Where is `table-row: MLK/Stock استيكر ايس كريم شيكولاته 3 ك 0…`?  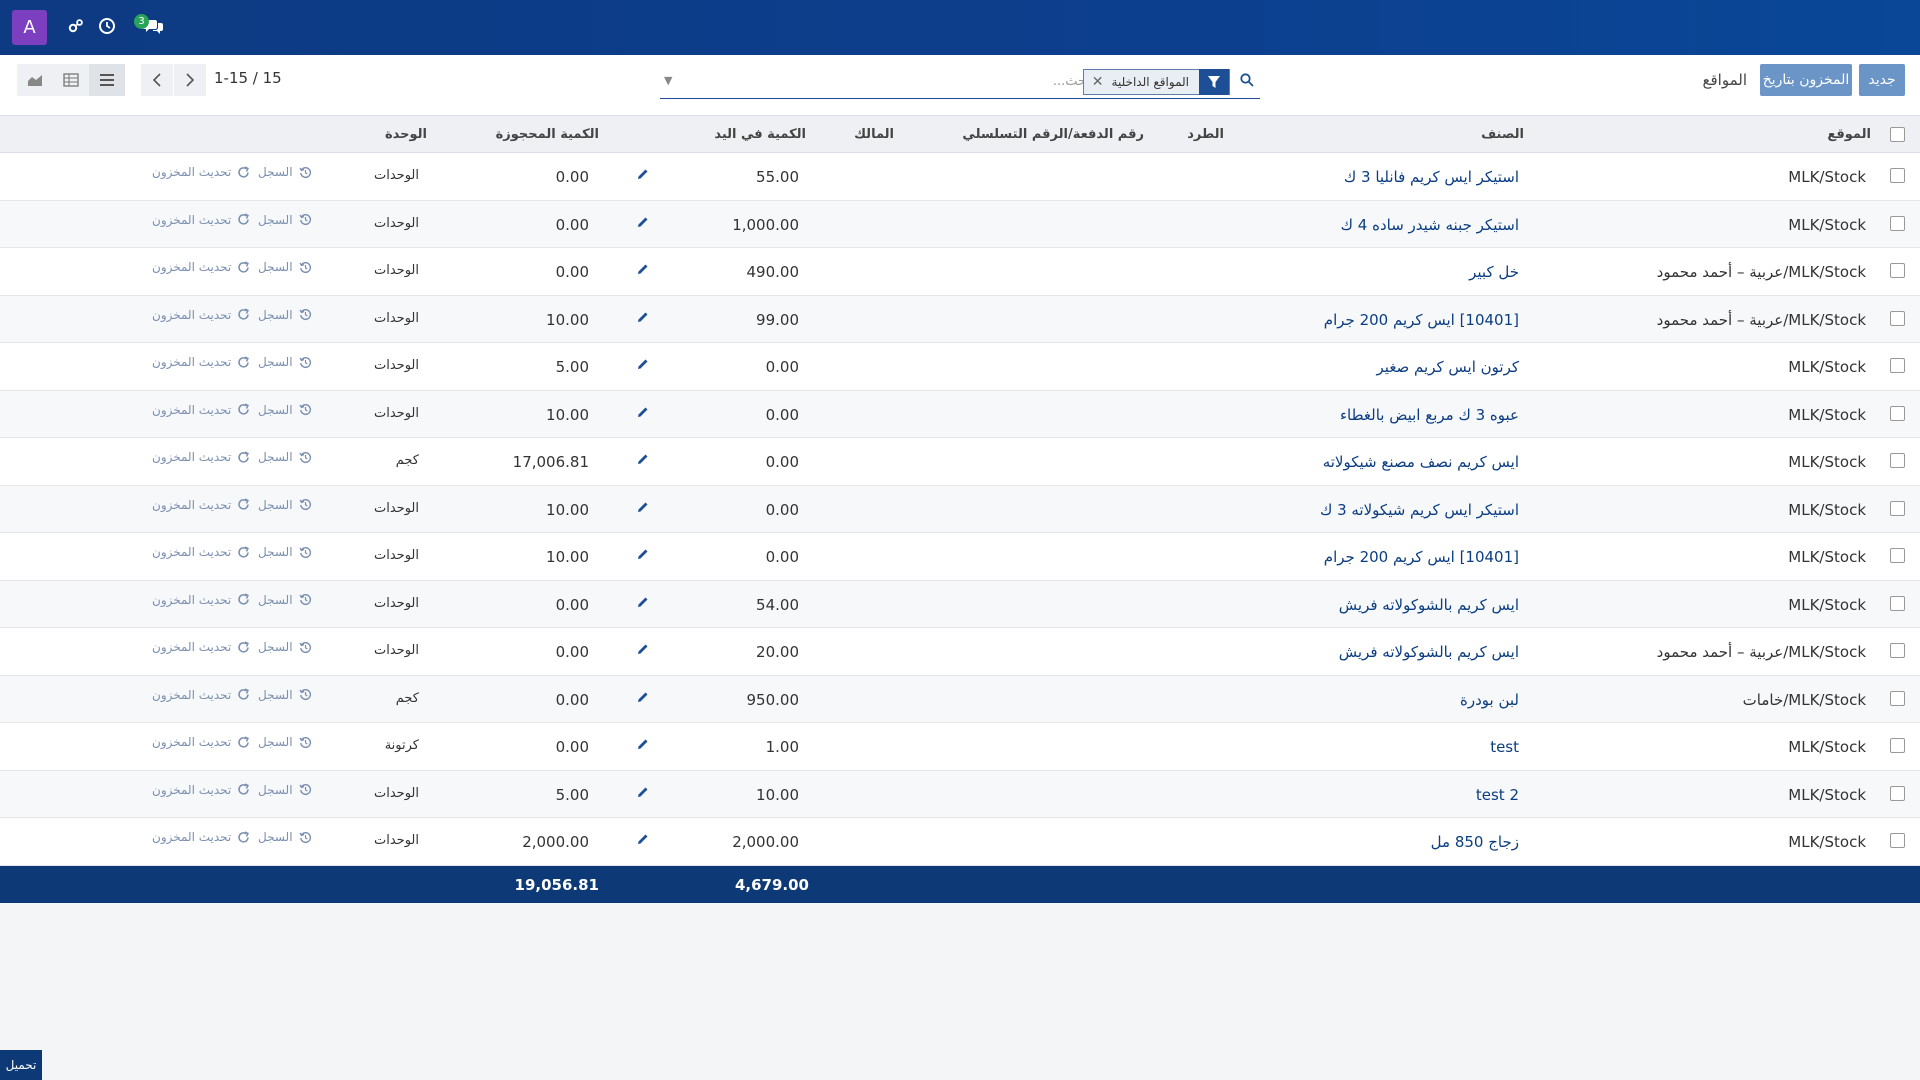 table-row: MLK/Stock استيكر ايس كريم شيكولاته 3 ك 0… is located at coordinates (960, 509).